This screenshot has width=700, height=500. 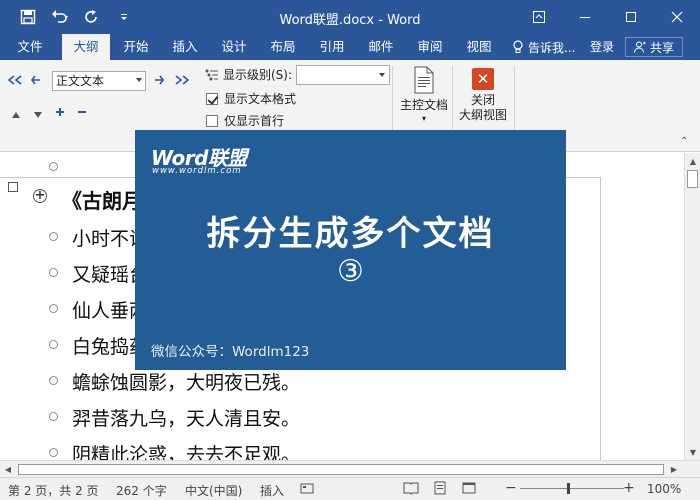 What do you see at coordinates (185, 47) in the screenshot?
I see `tab-insert: 插入` at bounding box center [185, 47].